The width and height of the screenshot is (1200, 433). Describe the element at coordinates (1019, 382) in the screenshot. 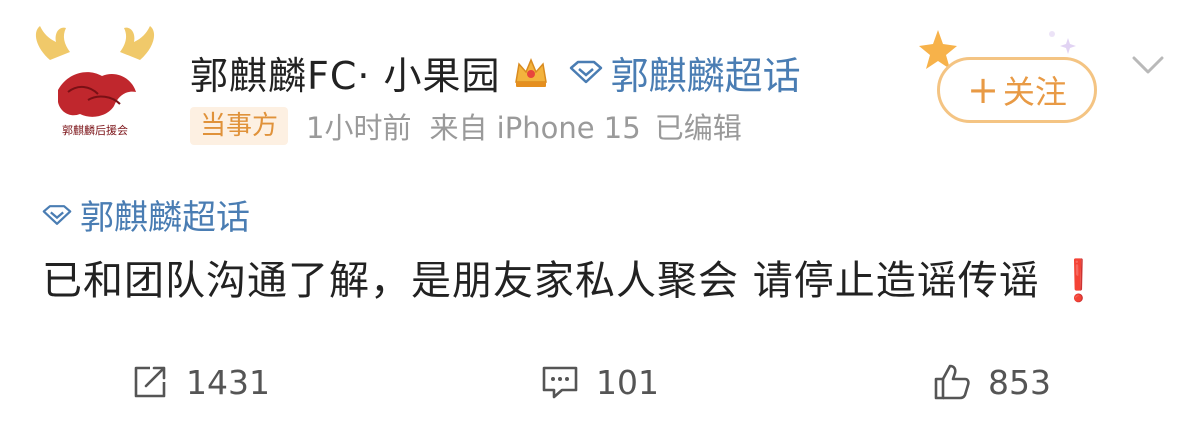

I see `like-count: 853` at that location.